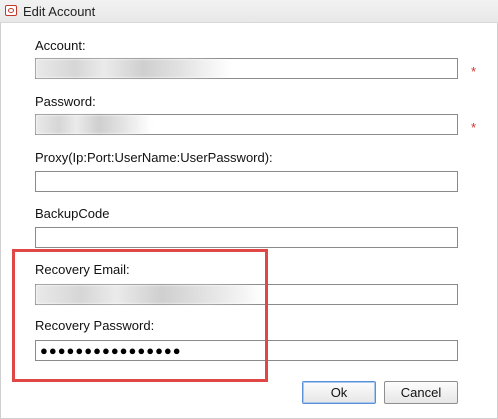 This screenshot has width=498, height=419. Describe the element at coordinates (421, 392) in the screenshot. I see `cancel-button: Cancel` at that location.